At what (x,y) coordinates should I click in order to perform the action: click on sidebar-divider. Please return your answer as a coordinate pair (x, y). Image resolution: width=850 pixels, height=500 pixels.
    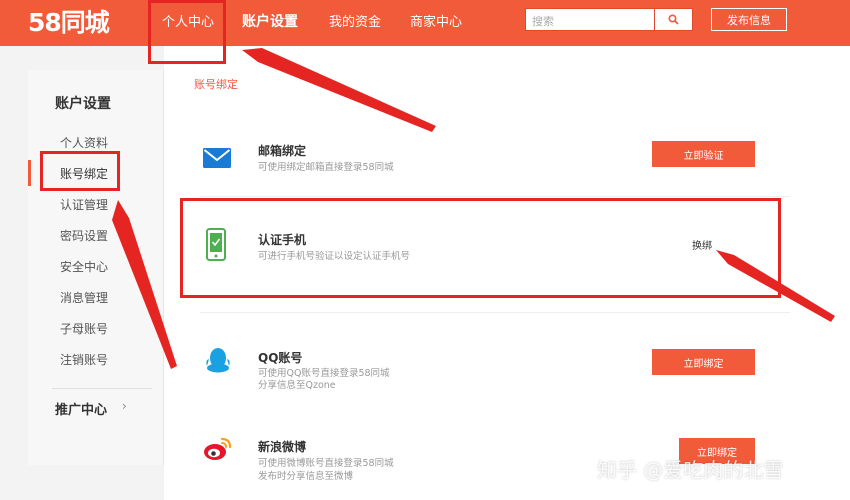
    Looking at the image, I should click on (102, 388).